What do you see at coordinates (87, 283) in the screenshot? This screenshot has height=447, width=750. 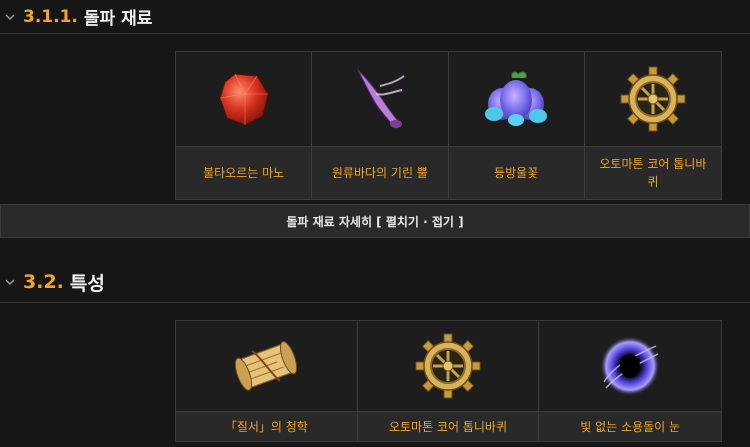 I see `section-title: 특성` at bounding box center [87, 283].